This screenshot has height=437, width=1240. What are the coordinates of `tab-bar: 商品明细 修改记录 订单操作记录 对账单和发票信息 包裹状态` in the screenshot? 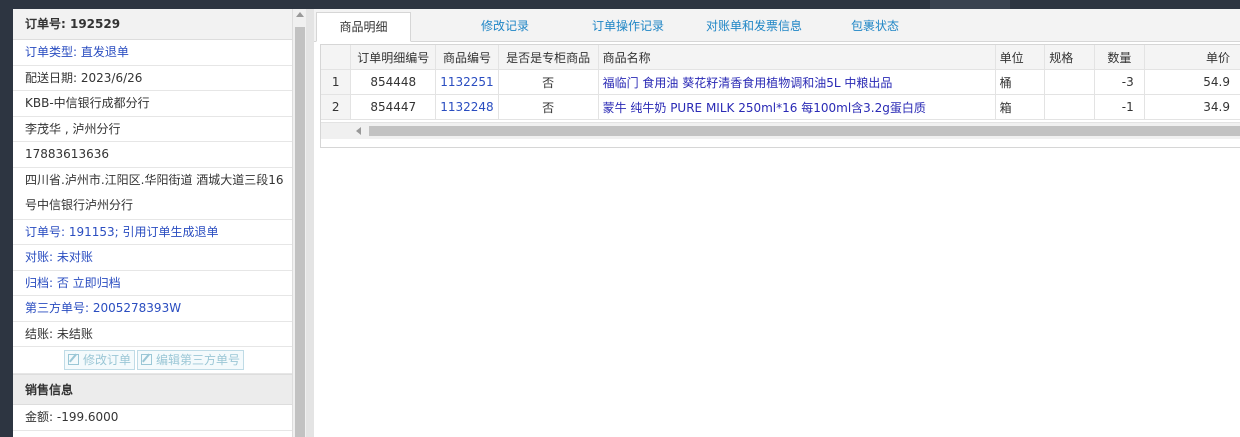 It's located at (777, 25).